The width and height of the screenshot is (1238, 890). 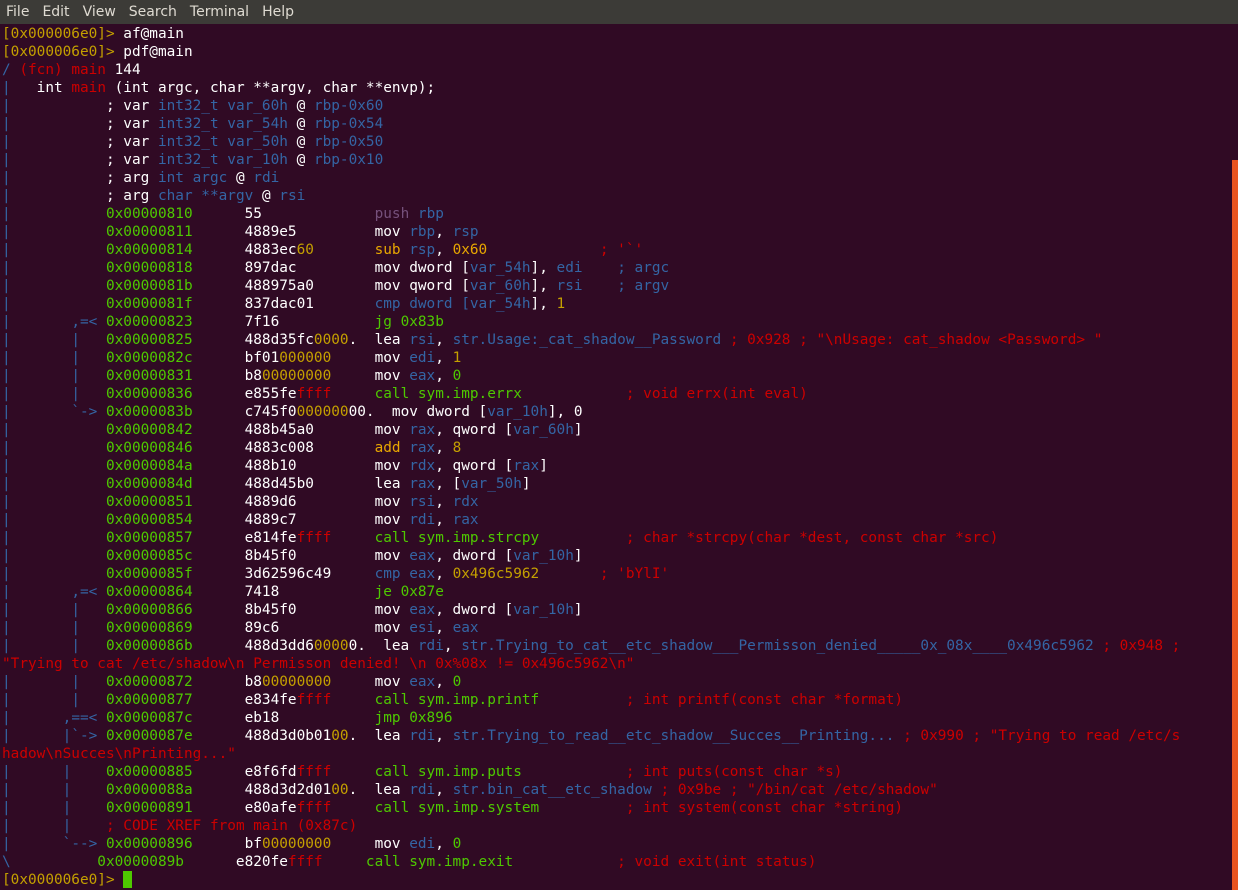 I want to click on terminal-line: | ; var int32_t var_10h @ rbp-0x10, so click(x=192, y=160).